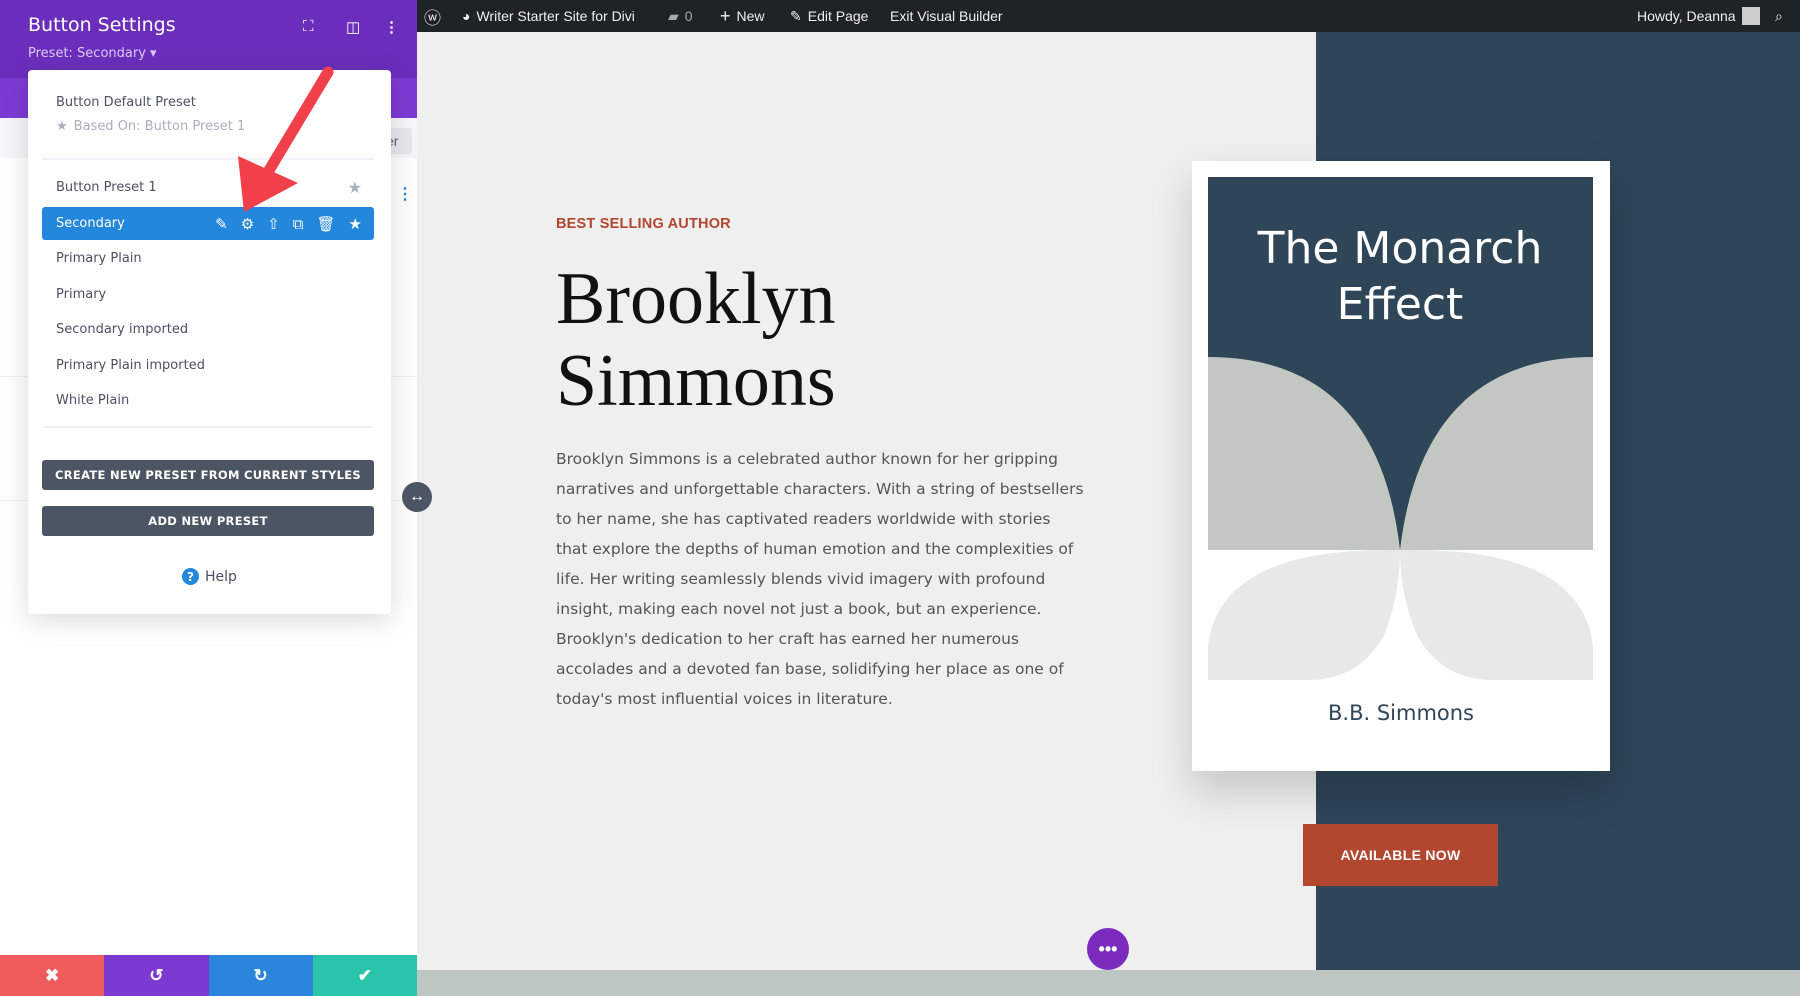  What do you see at coordinates (555, 16) in the screenshot?
I see `site-name: Writer Starter Site for Divi` at bounding box center [555, 16].